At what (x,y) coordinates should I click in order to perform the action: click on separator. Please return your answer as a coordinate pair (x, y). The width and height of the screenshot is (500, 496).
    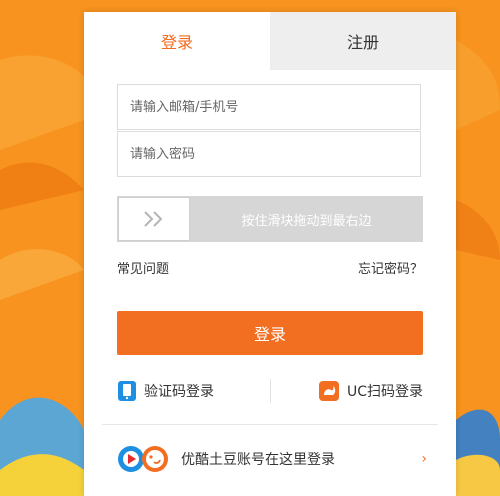
    Looking at the image, I should click on (270, 424).